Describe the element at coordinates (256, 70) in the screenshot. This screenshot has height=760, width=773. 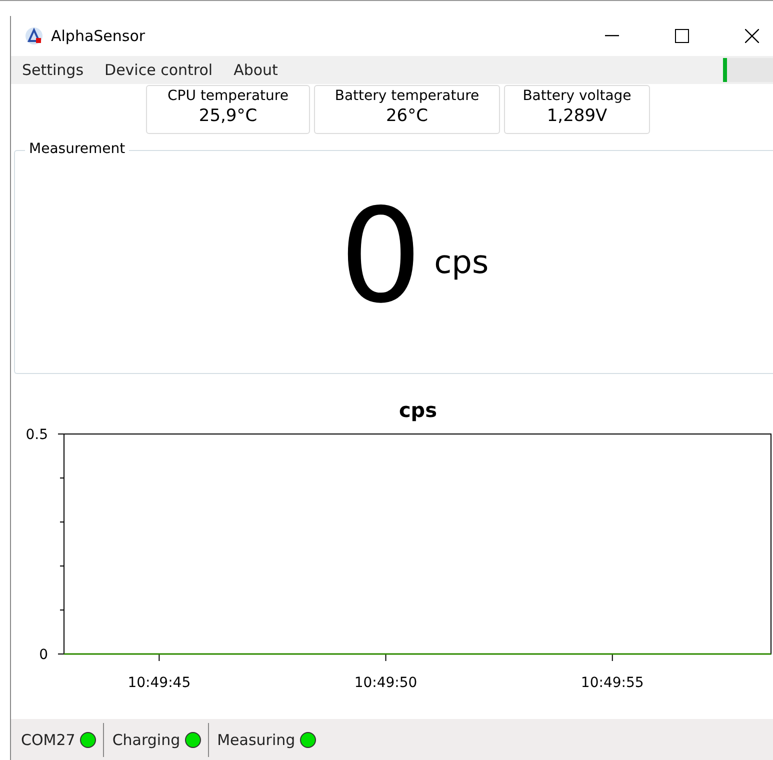
I see `menu-item: About` at that location.